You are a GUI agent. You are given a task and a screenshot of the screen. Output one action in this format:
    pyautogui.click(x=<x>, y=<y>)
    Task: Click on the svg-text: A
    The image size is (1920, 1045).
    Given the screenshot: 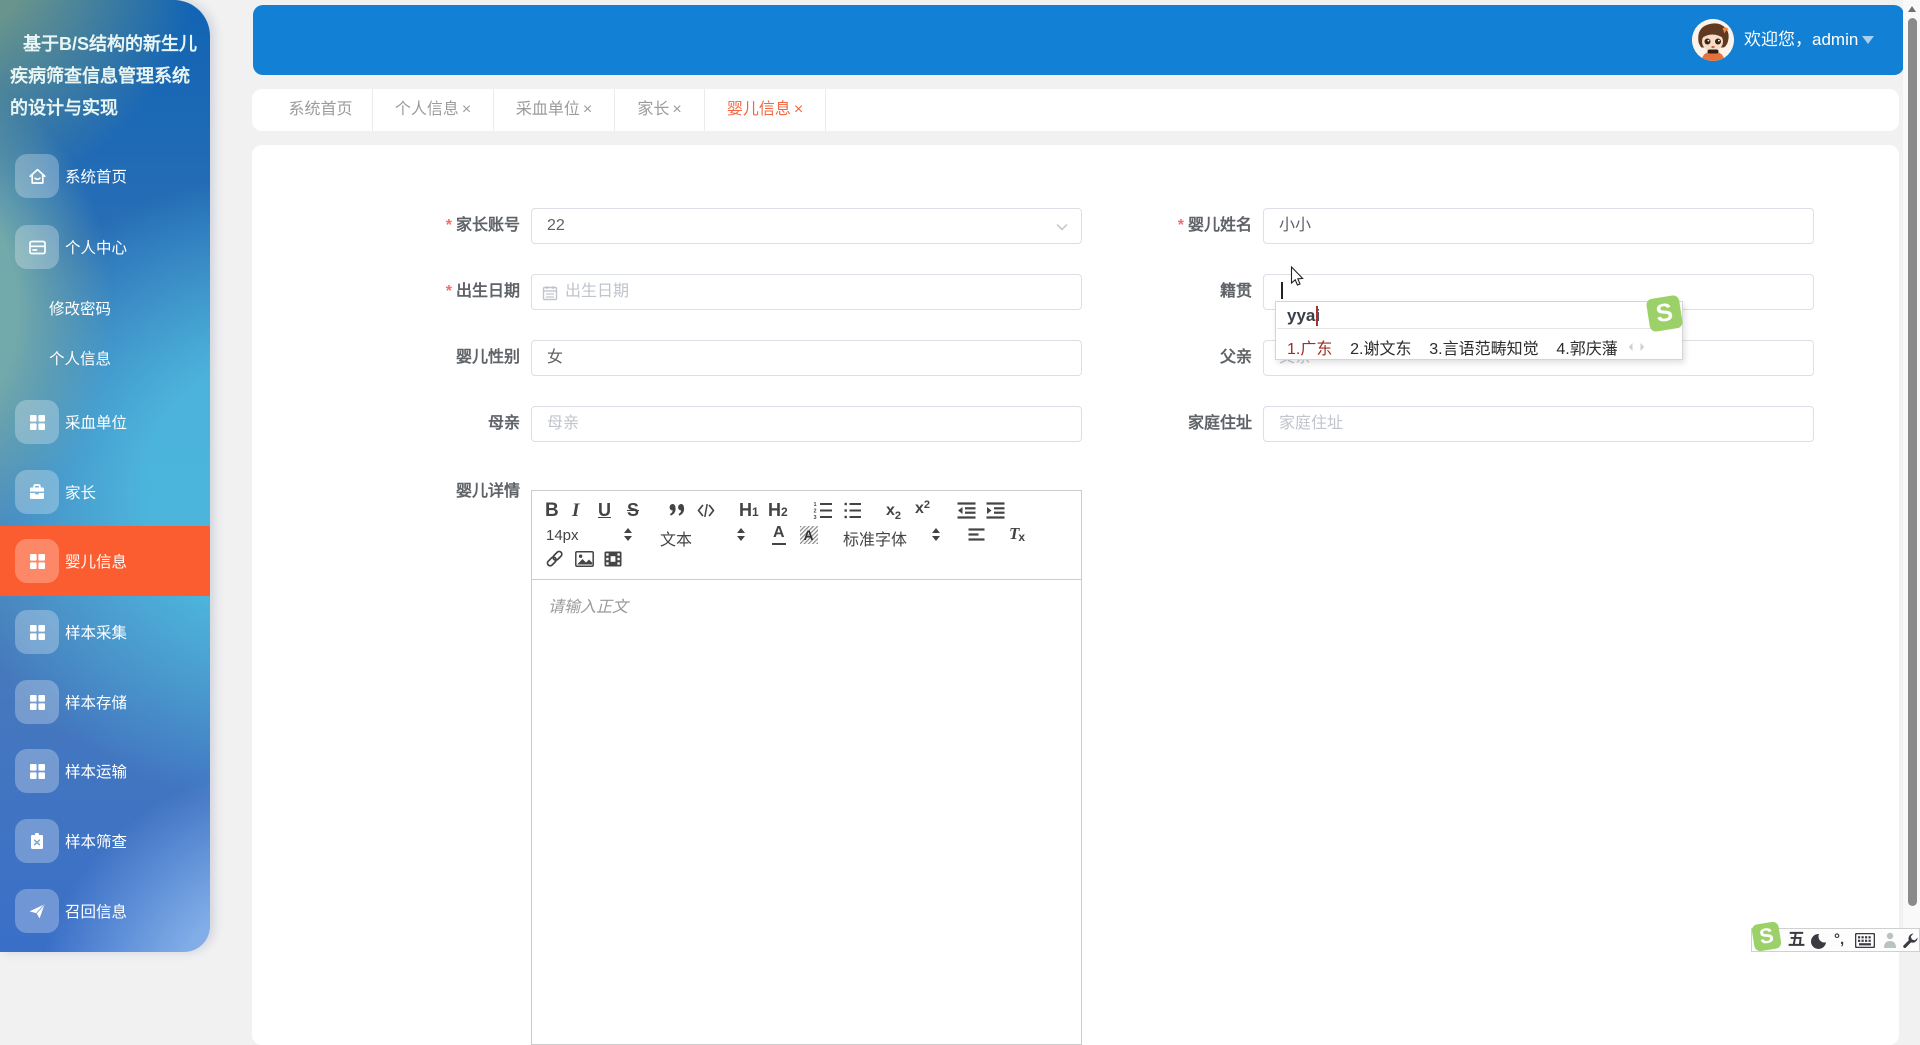 What is the action you would take?
    pyautogui.click(x=809, y=535)
    